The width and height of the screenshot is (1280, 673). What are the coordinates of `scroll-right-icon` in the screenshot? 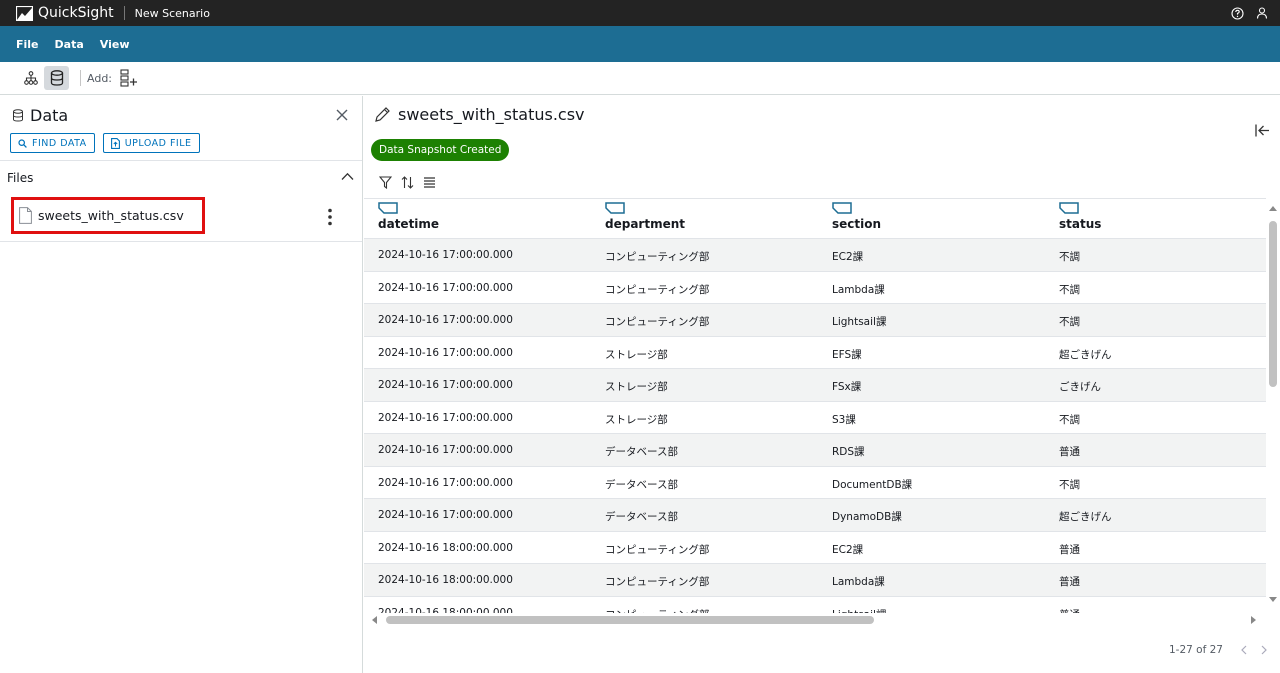 It's located at (1254, 620).